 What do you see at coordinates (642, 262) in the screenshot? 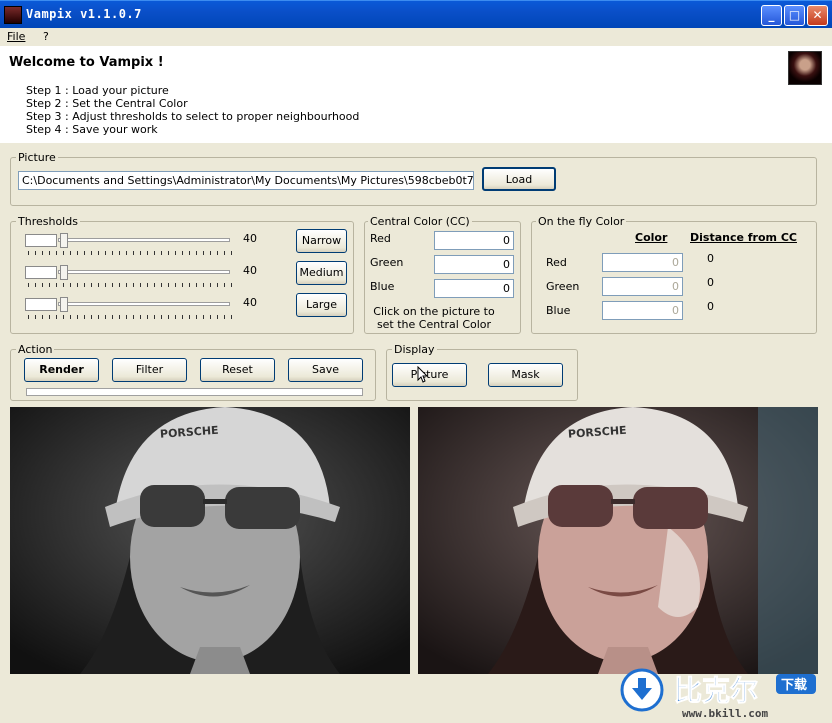
I see `fly-red-input: 0` at bounding box center [642, 262].